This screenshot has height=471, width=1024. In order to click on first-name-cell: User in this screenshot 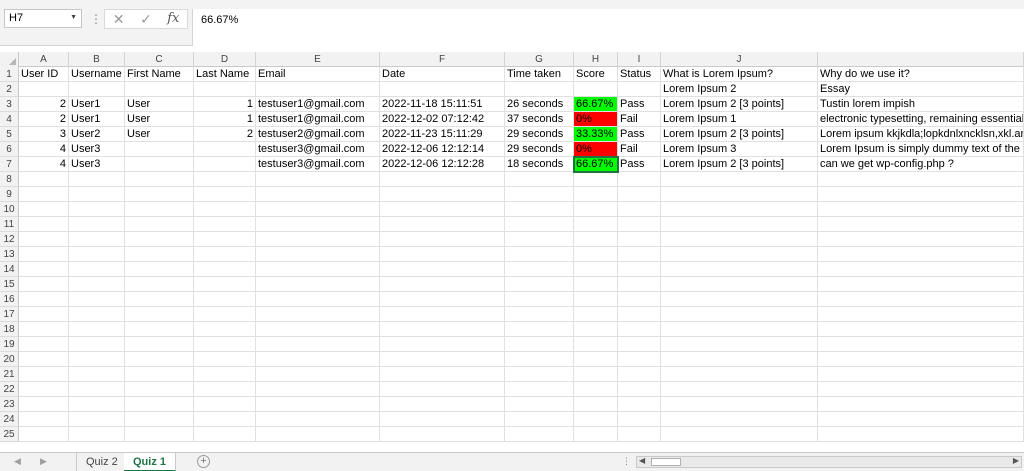, I will do `click(159, 104)`.